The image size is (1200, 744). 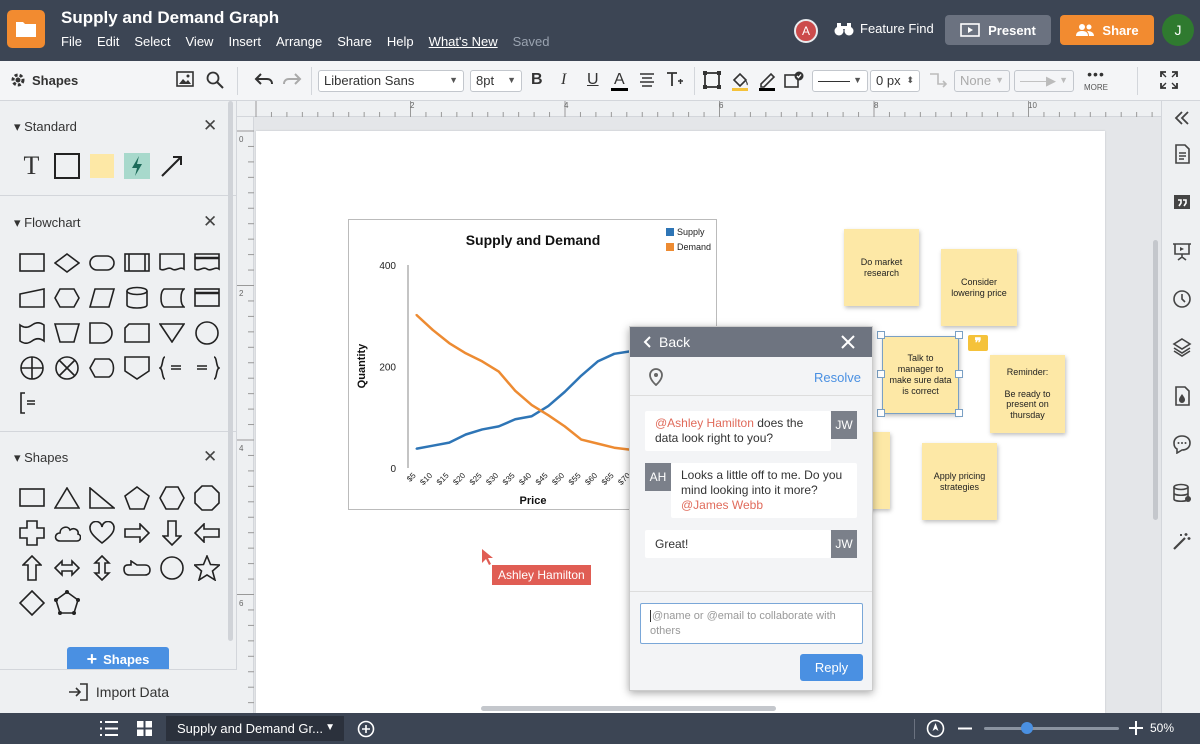 What do you see at coordinates (171, 497) in the screenshot?
I see `hexagon-shape-icon` at bounding box center [171, 497].